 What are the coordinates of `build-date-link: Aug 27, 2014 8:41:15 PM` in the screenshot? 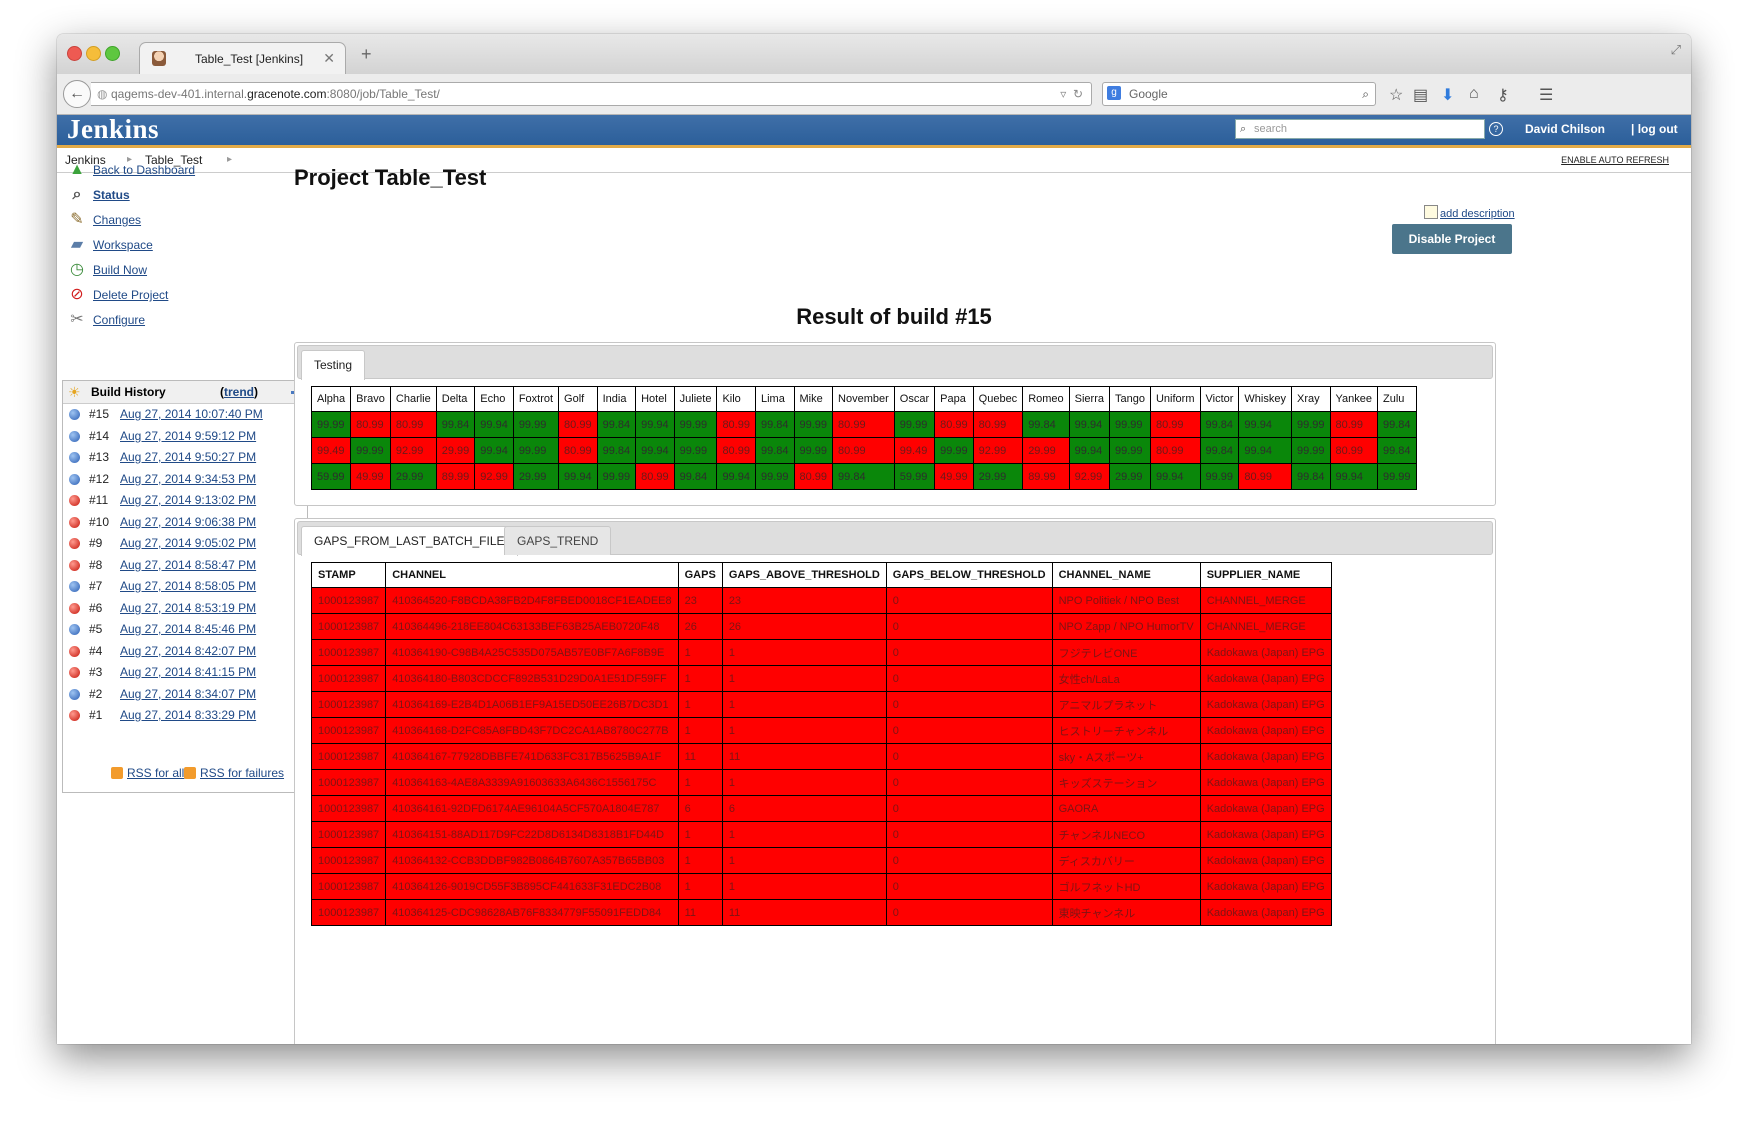 It's located at (188, 672).